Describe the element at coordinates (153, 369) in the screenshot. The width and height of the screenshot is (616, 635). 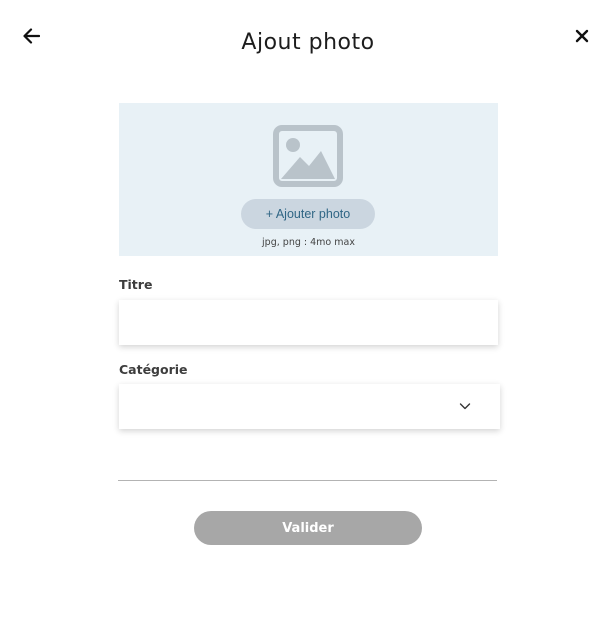
I see `category-label: Catégorie` at that location.